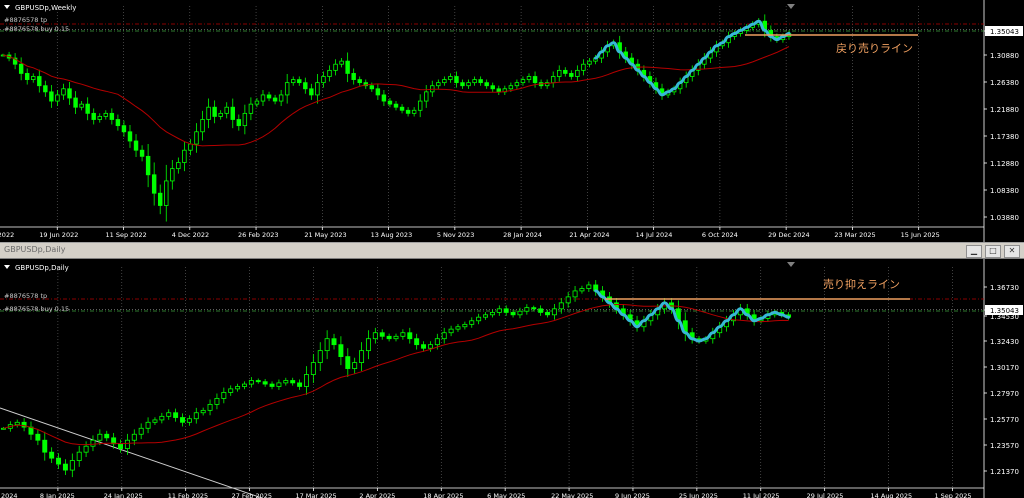 The image size is (1024, 498). I want to click on weekly-shift-marker-icon, so click(791, 6).